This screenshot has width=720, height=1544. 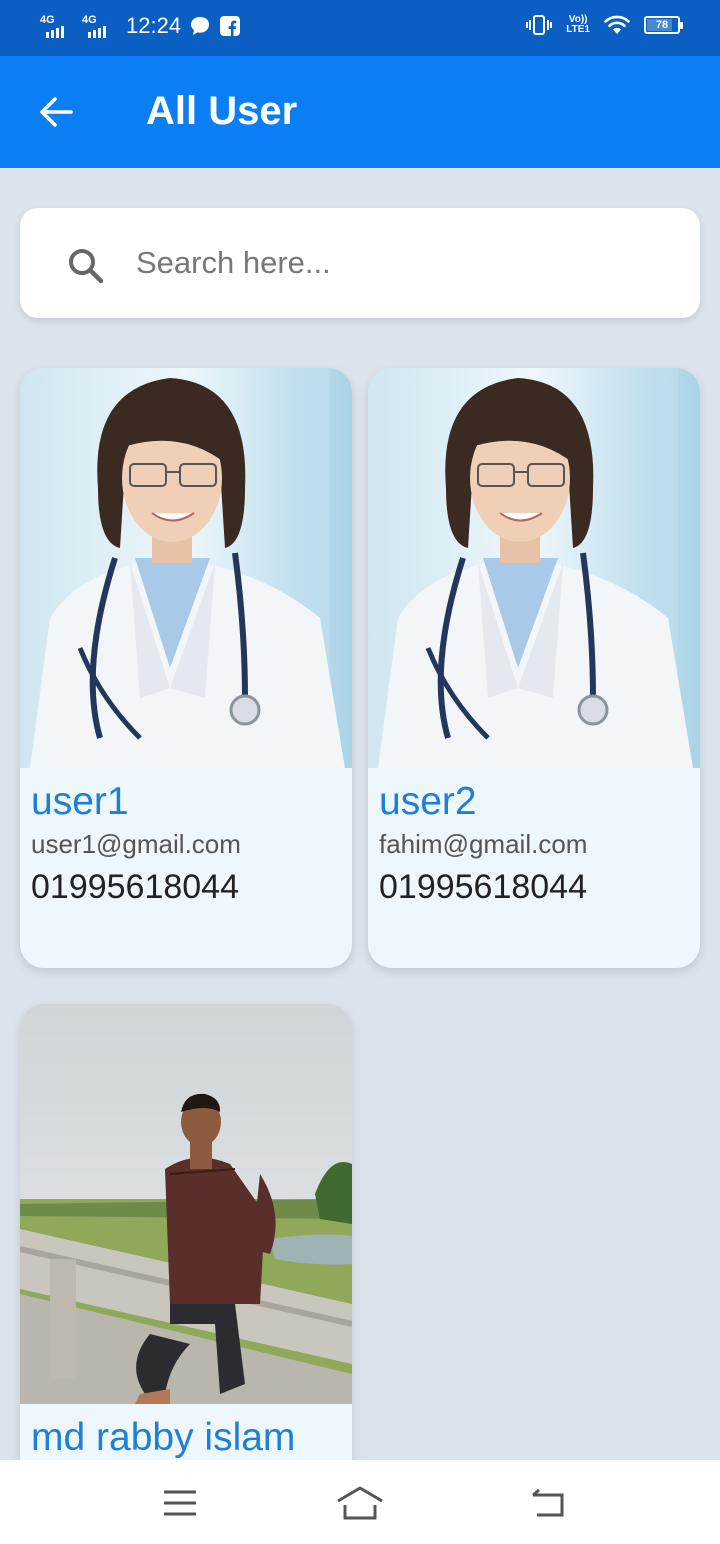 I want to click on search-icon, so click(x=86, y=266).